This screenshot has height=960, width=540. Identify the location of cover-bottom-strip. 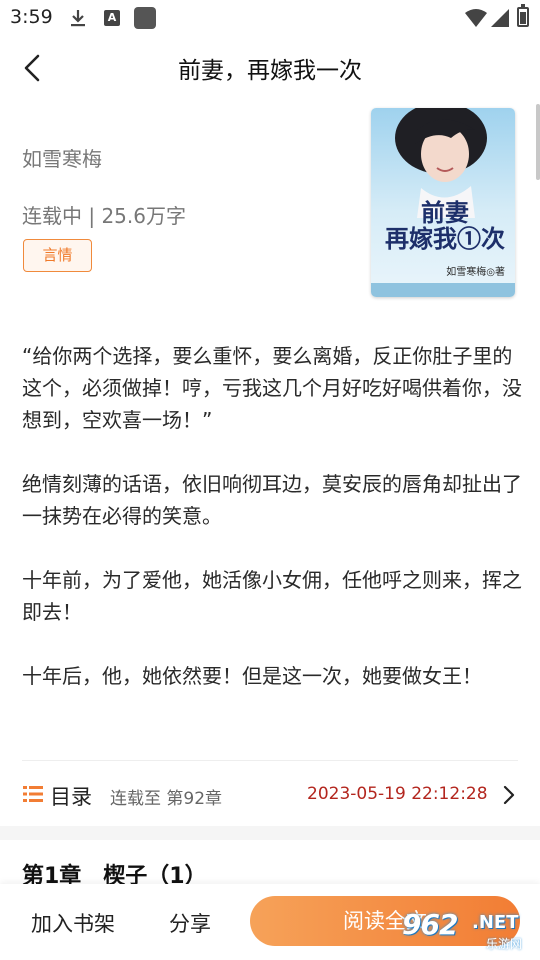
(443, 290).